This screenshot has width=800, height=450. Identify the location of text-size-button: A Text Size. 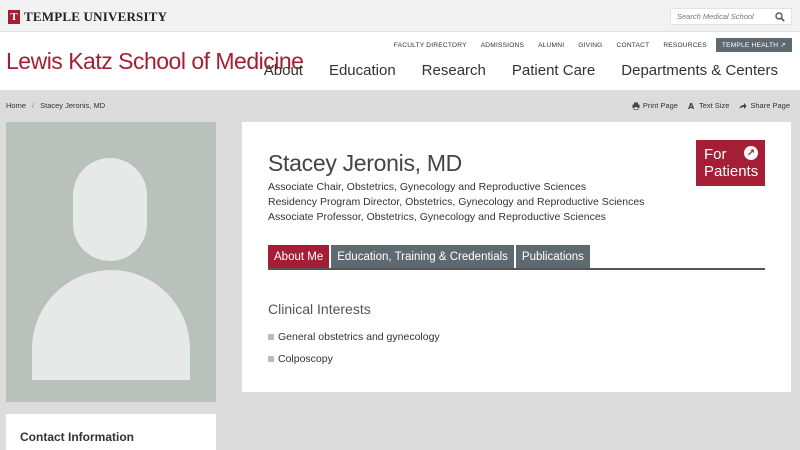
(708, 105).